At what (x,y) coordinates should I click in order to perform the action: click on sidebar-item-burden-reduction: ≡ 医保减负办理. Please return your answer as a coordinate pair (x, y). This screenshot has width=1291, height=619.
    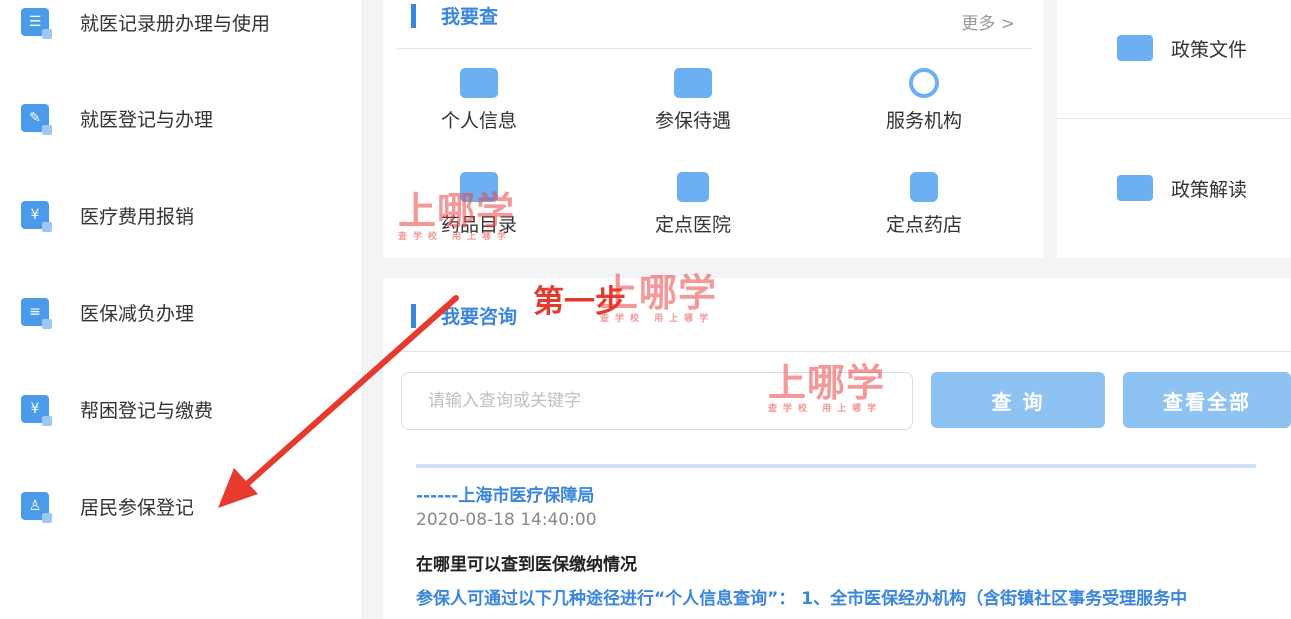
    Looking at the image, I should click on (181, 312).